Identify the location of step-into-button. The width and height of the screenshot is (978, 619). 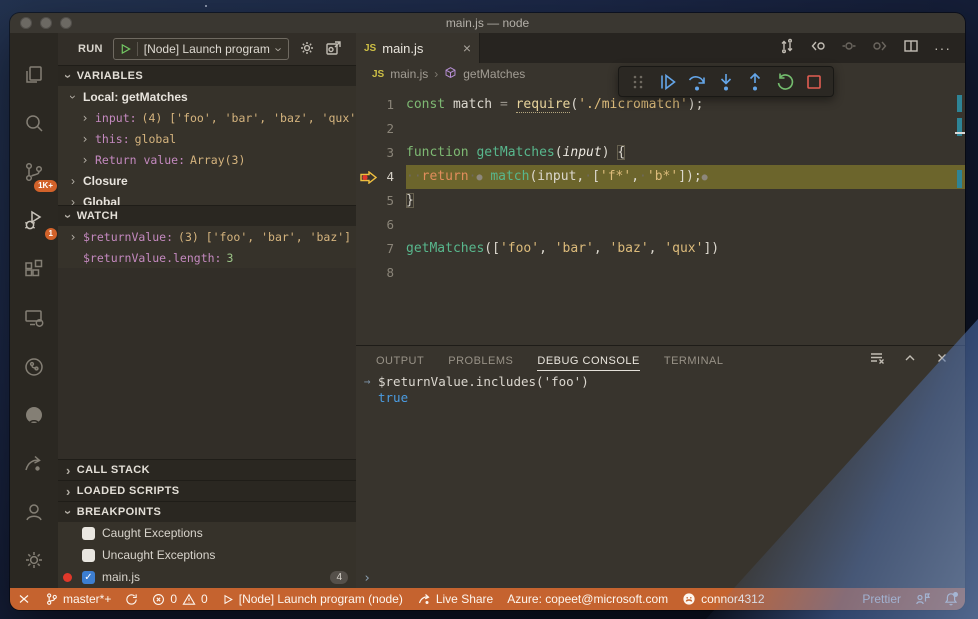
(726, 82).